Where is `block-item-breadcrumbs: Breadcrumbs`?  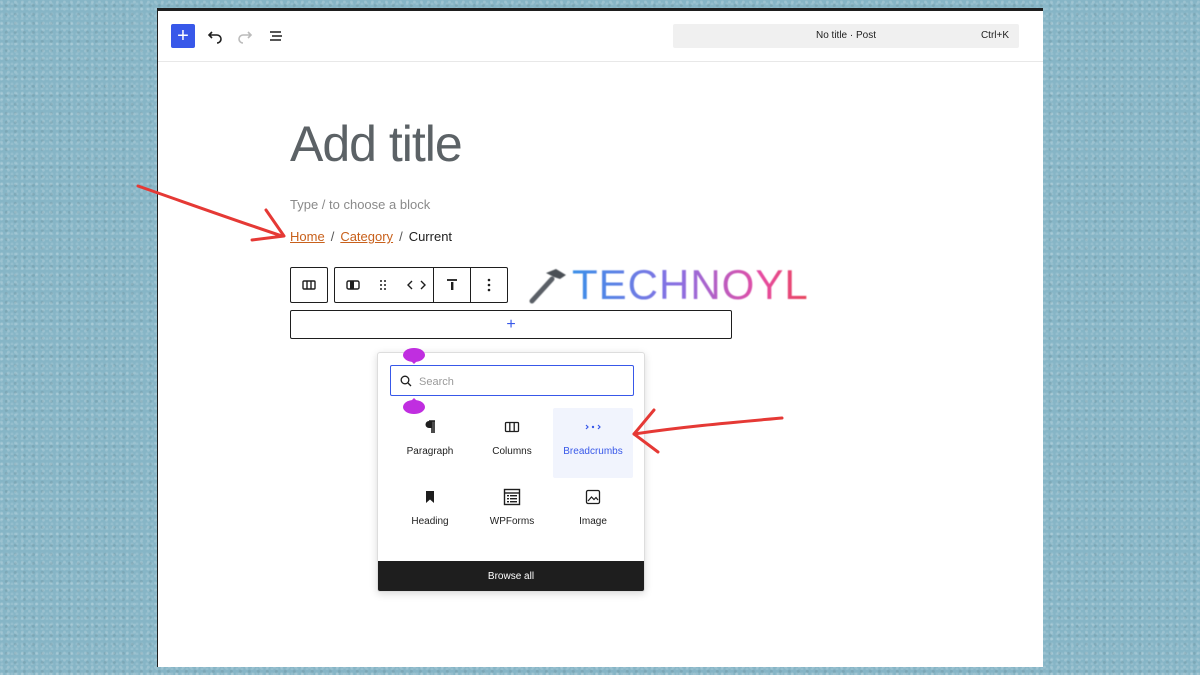 block-item-breadcrumbs: Breadcrumbs is located at coordinates (593, 443).